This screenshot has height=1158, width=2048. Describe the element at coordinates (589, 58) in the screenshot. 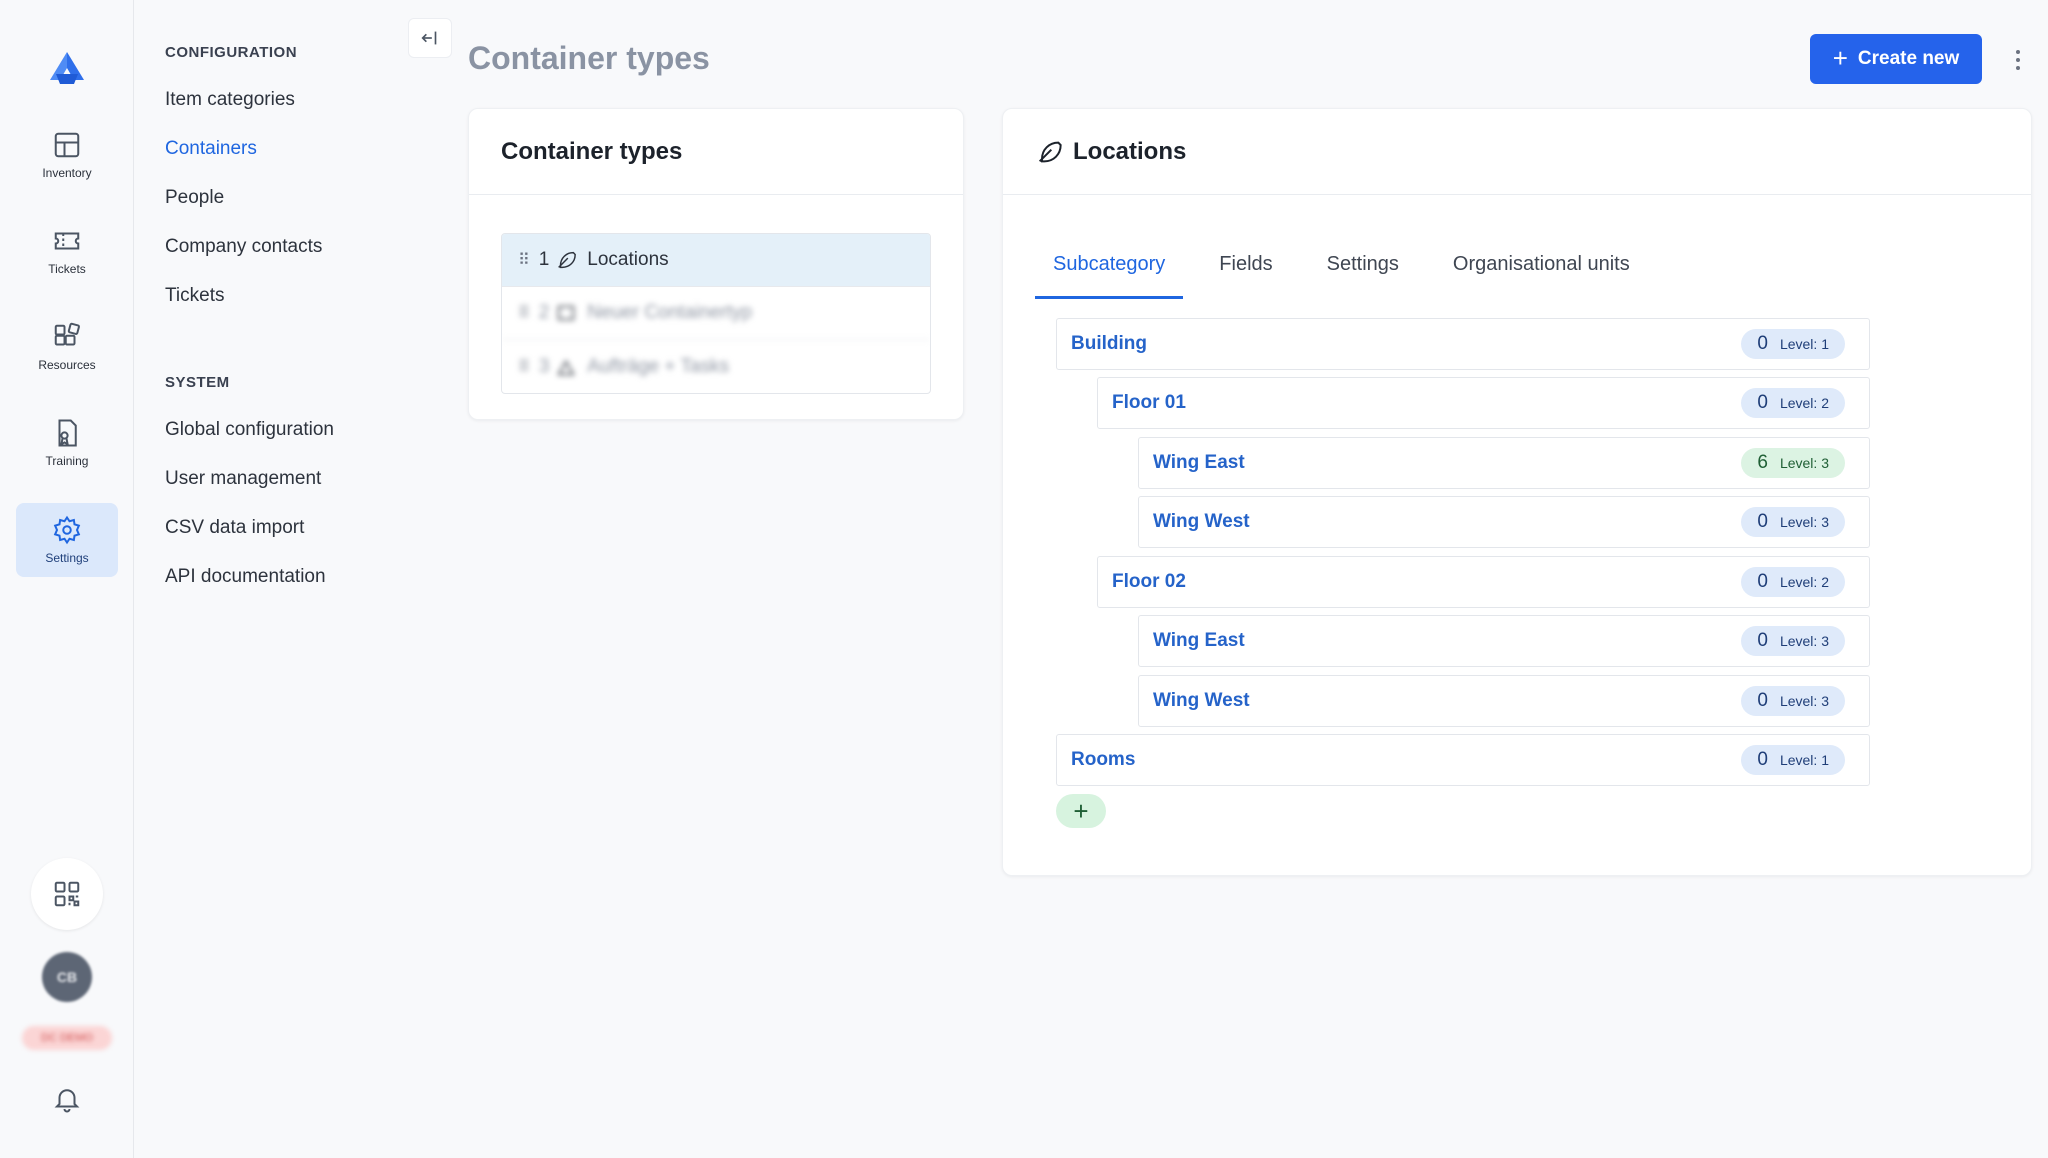

I see `page-title: Container types` at that location.